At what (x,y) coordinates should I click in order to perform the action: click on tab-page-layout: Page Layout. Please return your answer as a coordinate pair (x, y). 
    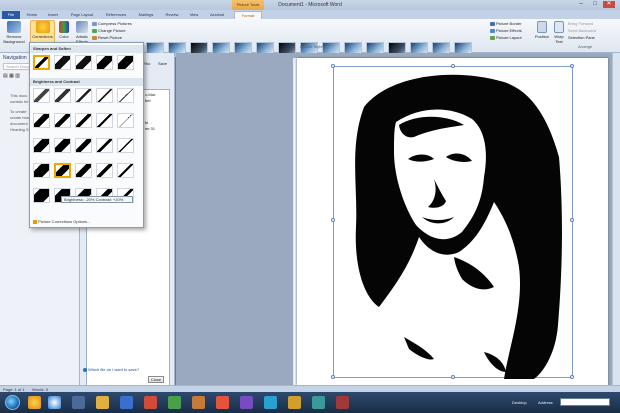
    Looking at the image, I should click on (82, 15).